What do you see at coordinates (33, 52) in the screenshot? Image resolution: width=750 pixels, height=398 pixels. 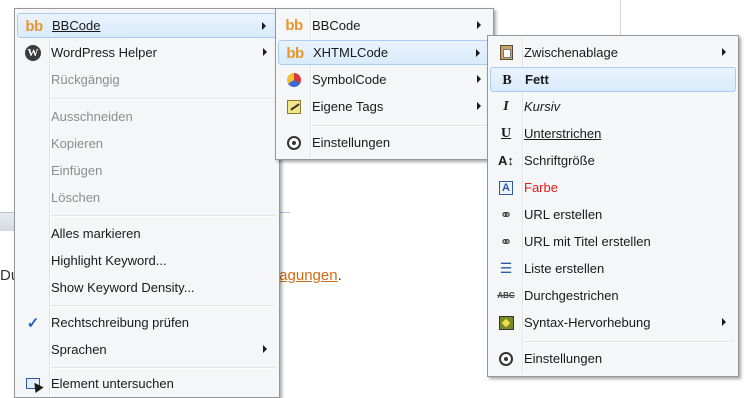 I see `wordpress-icon: W` at bounding box center [33, 52].